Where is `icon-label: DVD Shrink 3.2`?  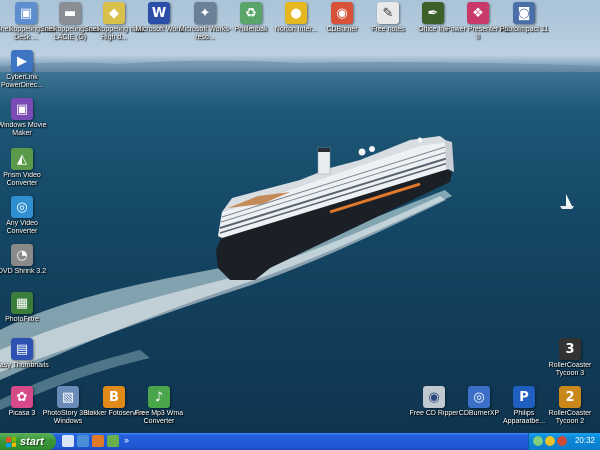 icon-label: DVD Shrink 3.2 is located at coordinates (23, 271).